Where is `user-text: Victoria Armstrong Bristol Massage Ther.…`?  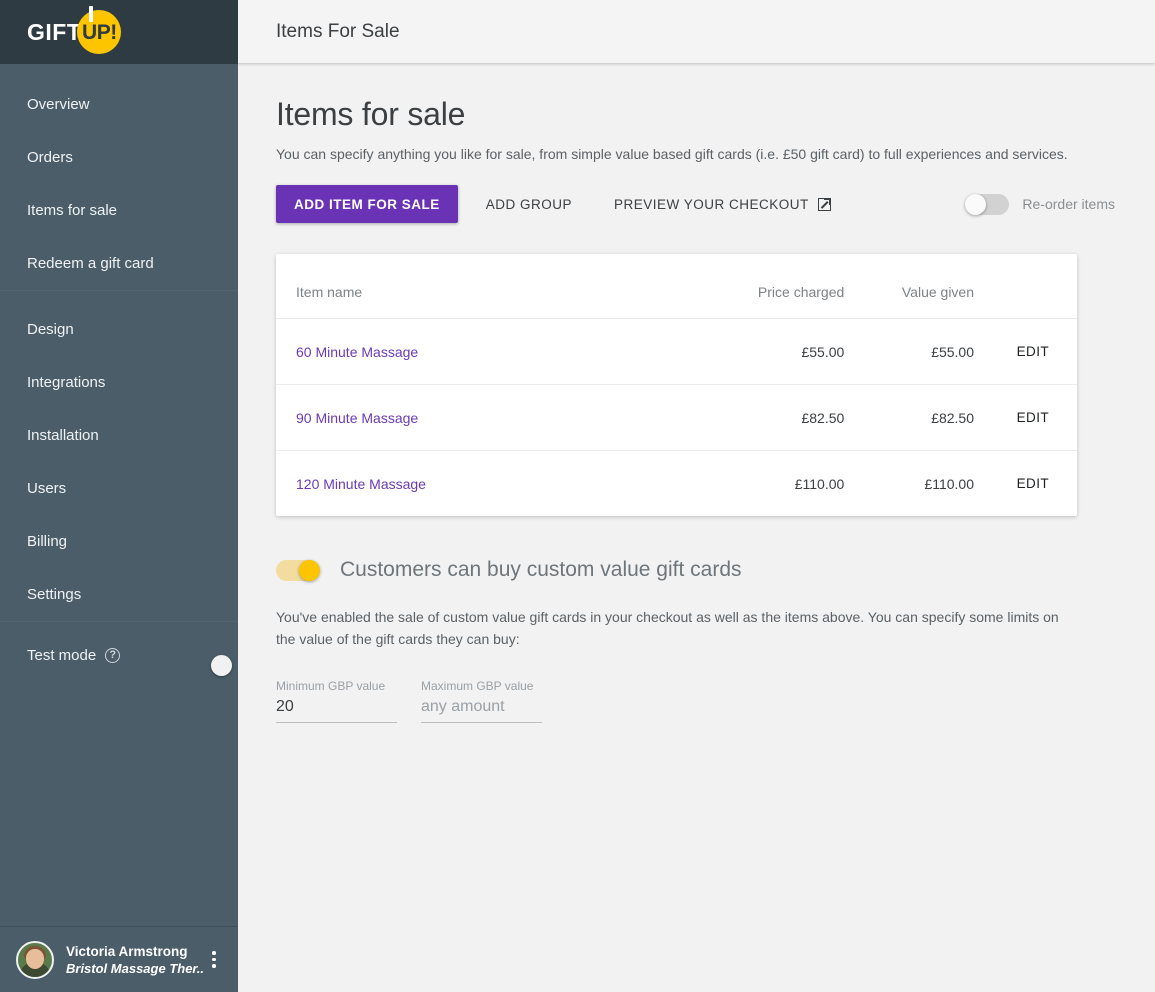 user-text: Victoria Armstrong Bristol Massage Ther.… is located at coordinates (135, 960).